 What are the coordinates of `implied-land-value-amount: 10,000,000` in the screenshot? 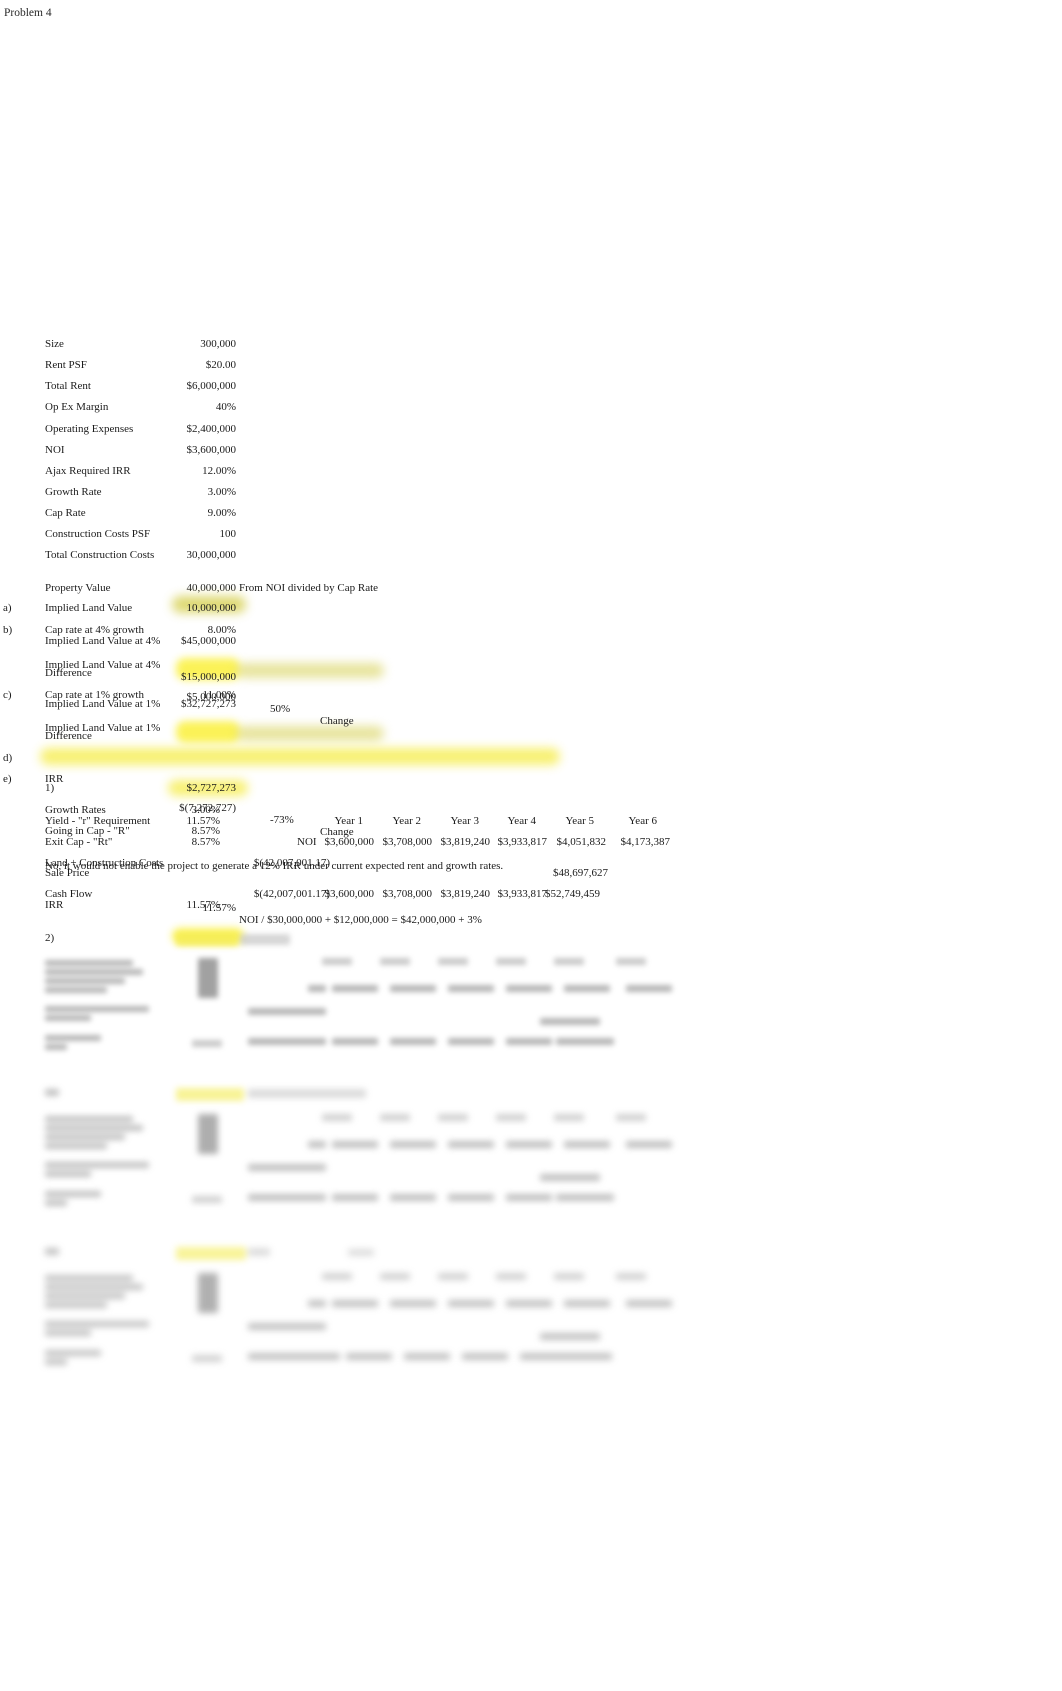 It's located at (211, 608).